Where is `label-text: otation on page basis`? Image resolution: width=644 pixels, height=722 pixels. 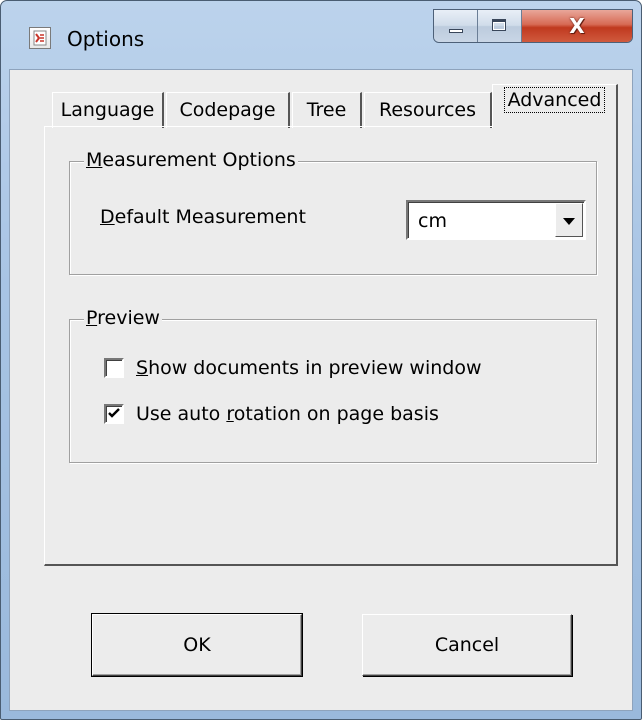
label-text: otation on page basis is located at coordinates (336, 414).